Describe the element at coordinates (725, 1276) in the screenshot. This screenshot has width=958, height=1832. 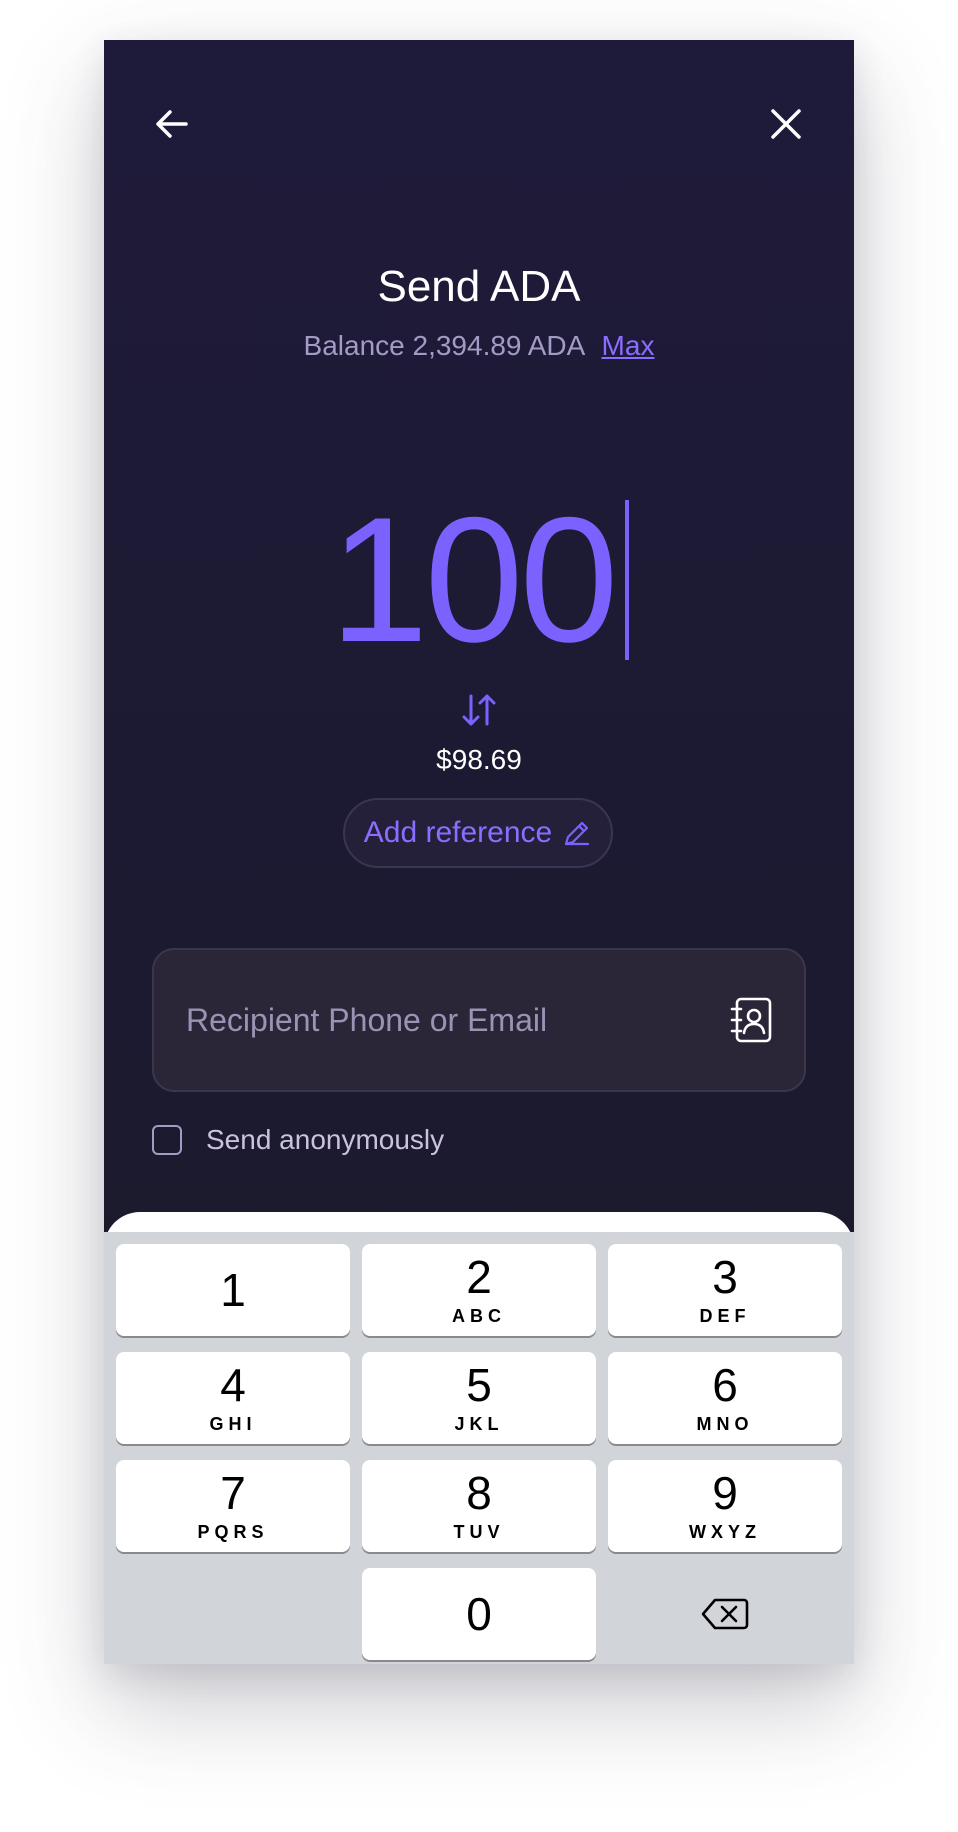
I see `key-digit: 3` at that location.